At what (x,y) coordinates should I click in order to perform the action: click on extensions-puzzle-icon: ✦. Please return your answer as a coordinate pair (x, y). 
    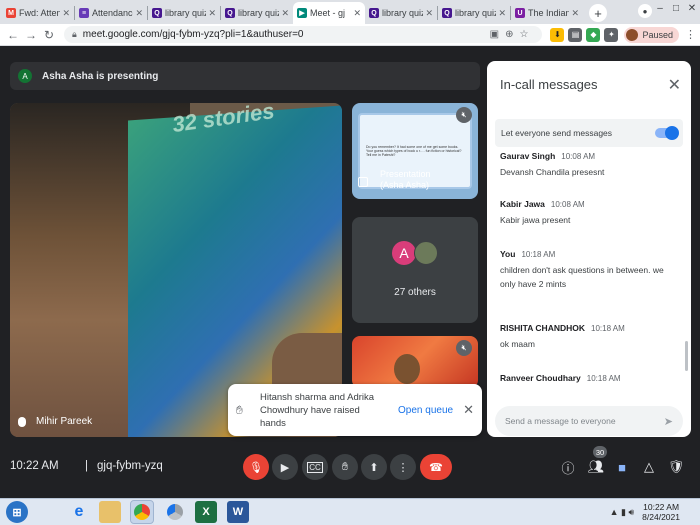
    Looking at the image, I should click on (611, 34).